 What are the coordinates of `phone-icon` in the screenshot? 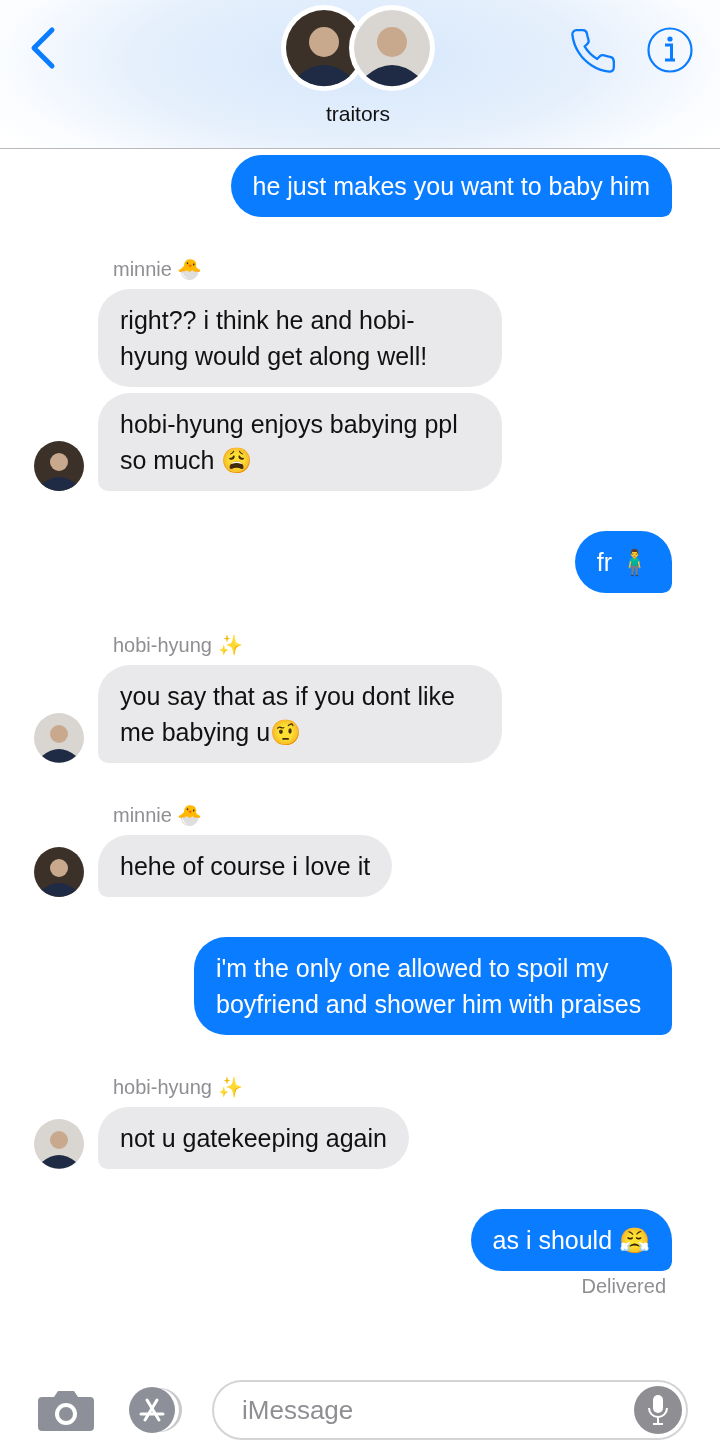 It's located at (593, 51).